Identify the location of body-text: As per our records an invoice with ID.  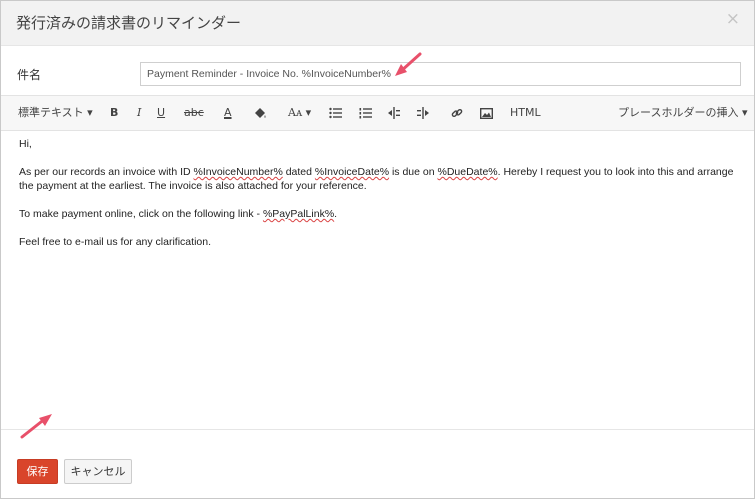
(106, 172).